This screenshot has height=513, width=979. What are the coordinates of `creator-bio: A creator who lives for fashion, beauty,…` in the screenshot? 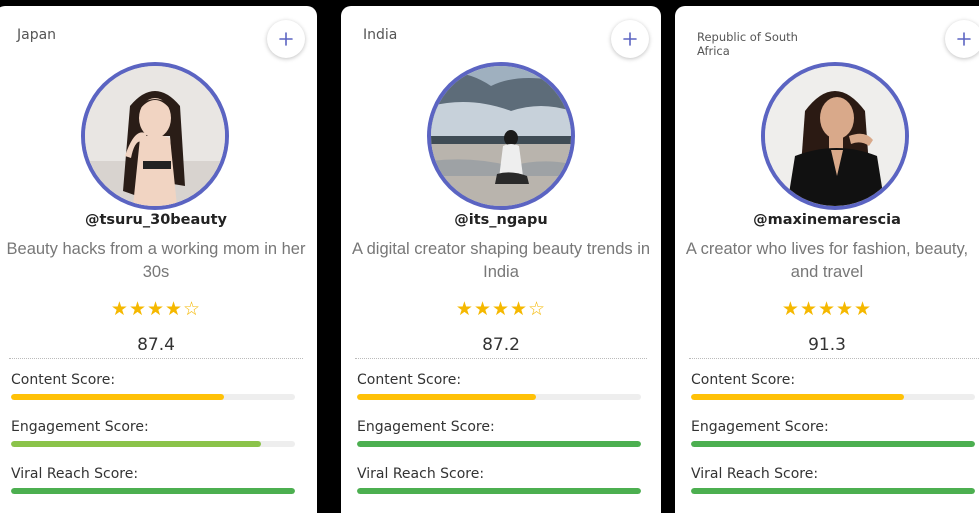 It's located at (827, 260).